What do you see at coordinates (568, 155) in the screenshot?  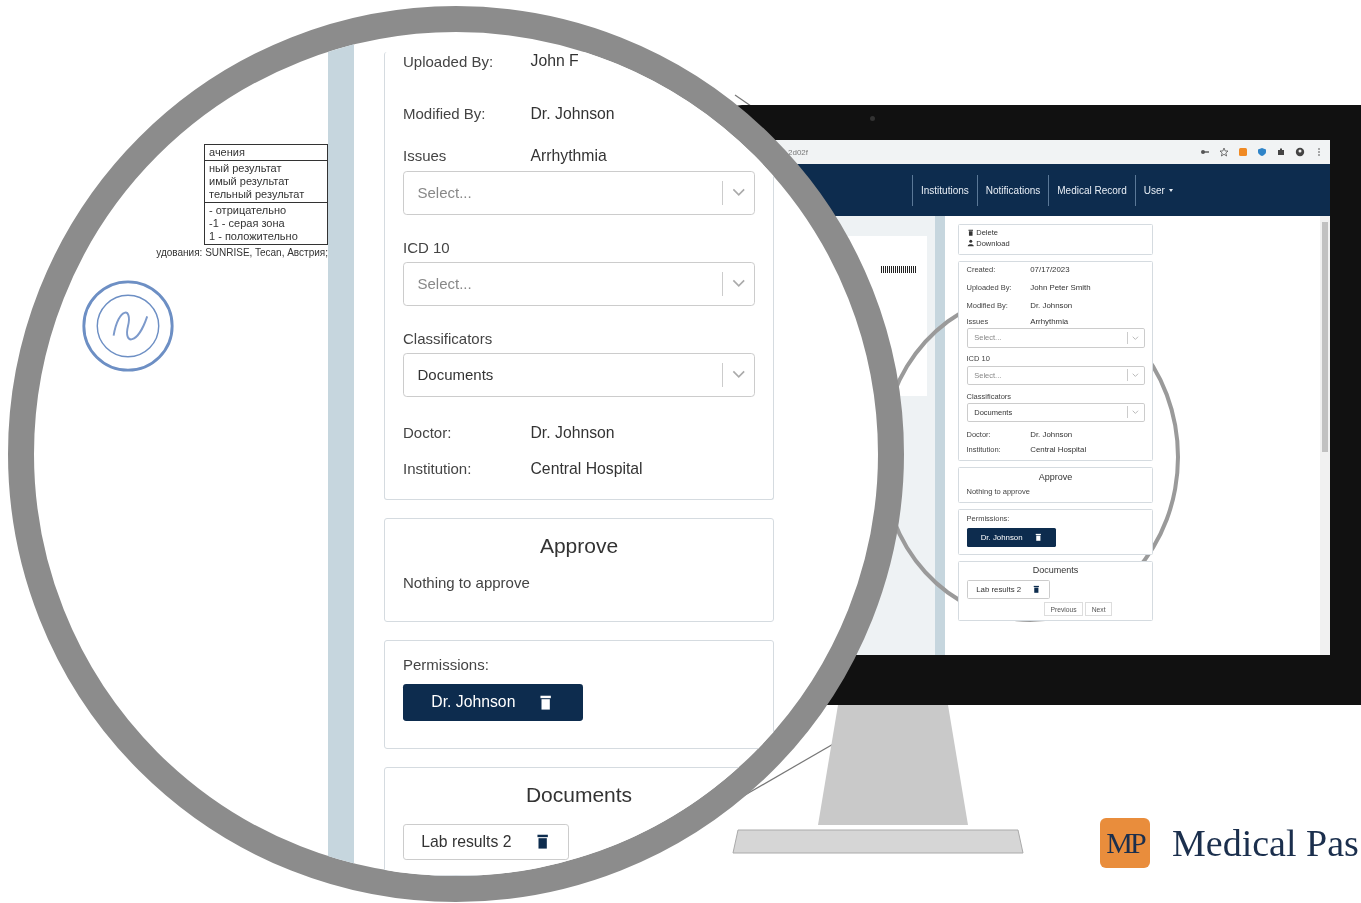 I see `field-value: Arrhythmia` at bounding box center [568, 155].